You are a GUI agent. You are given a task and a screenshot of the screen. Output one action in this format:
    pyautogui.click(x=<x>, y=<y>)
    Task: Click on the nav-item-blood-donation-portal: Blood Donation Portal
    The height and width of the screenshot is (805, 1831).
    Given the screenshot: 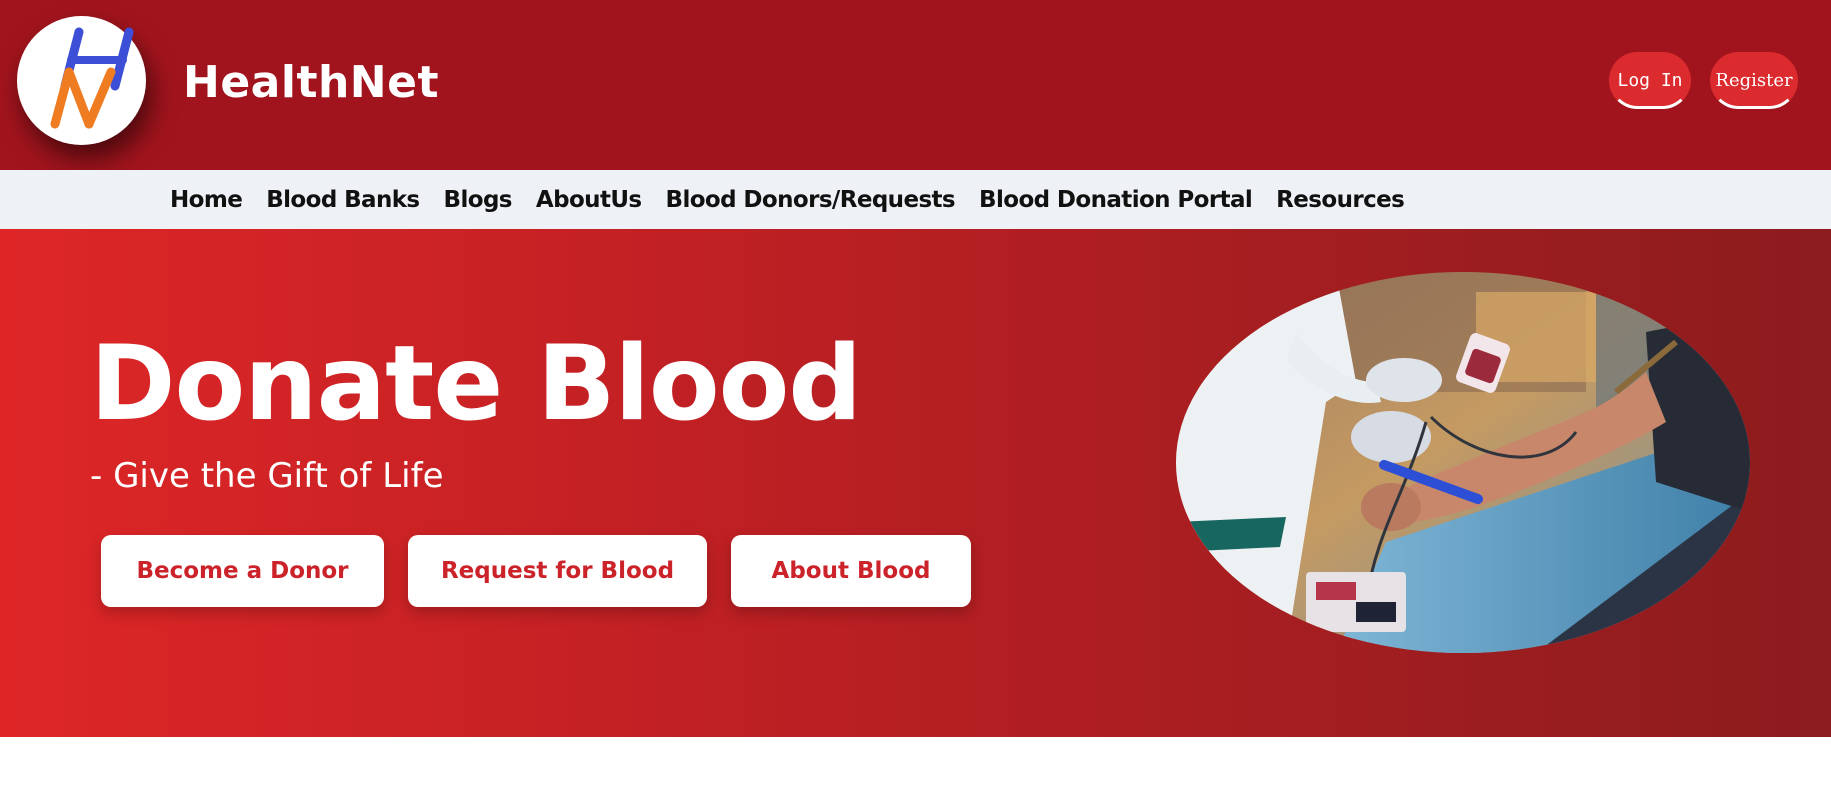 What is the action you would take?
    pyautogui.click(x=1116, y=200)
    